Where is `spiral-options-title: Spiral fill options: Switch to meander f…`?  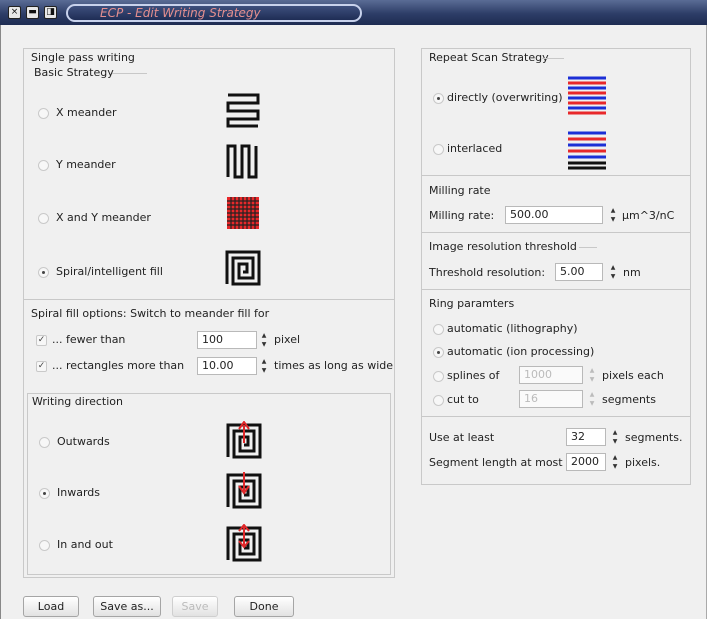 spiral-options-title: Spiral fill options: Switch to meander f… is located at coordinates (150, 313).